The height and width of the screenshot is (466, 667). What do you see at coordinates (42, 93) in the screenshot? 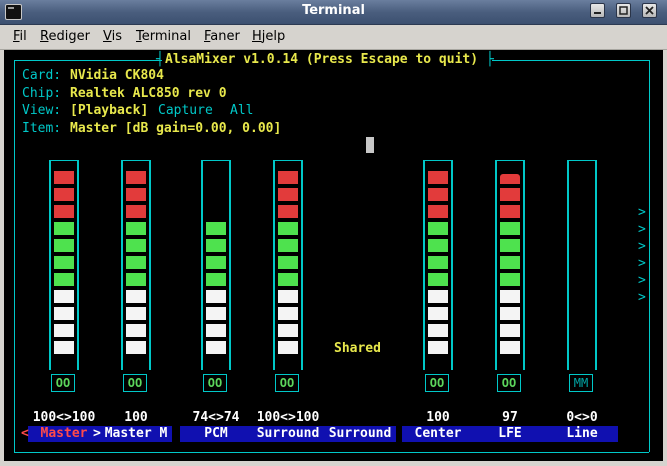
I see `chip-label: Chip:` at bounding box center [42, 93].